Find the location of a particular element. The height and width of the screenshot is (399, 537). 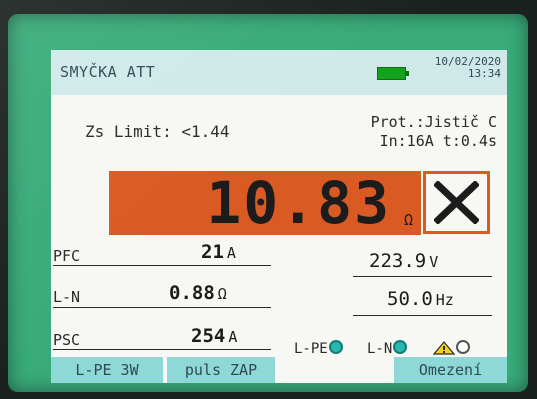

protection-line1: Prot.:Jistič C is located at coordinates (433, 122).